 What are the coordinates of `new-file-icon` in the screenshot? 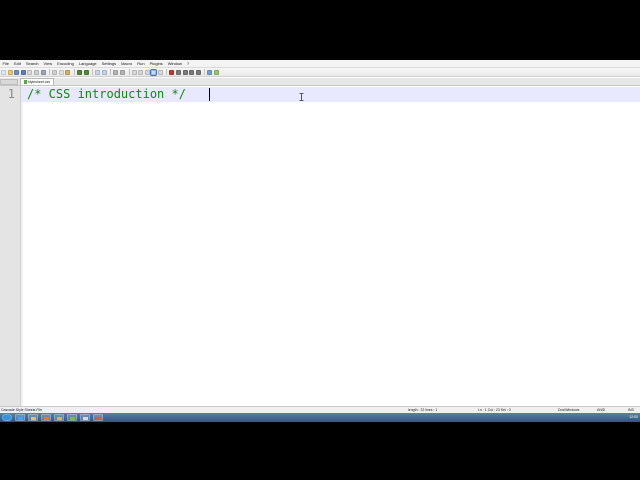 It's located at (3, 72).